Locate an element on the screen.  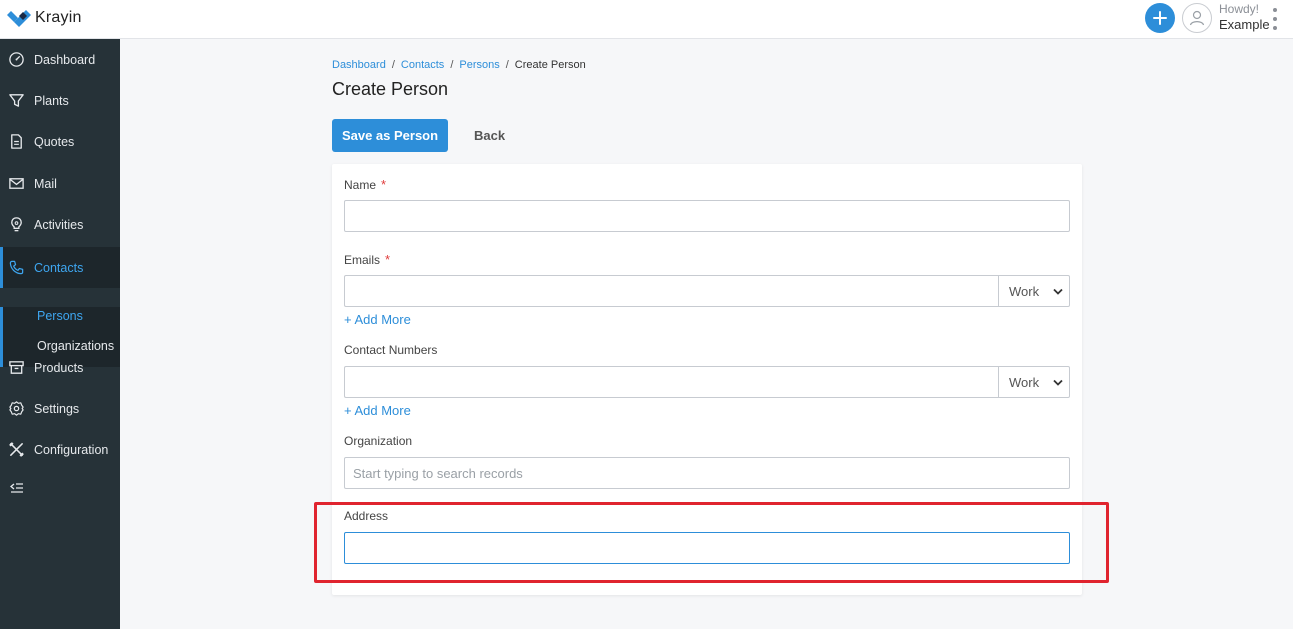
page-title: Create Person is located at coordinates (390, 89).